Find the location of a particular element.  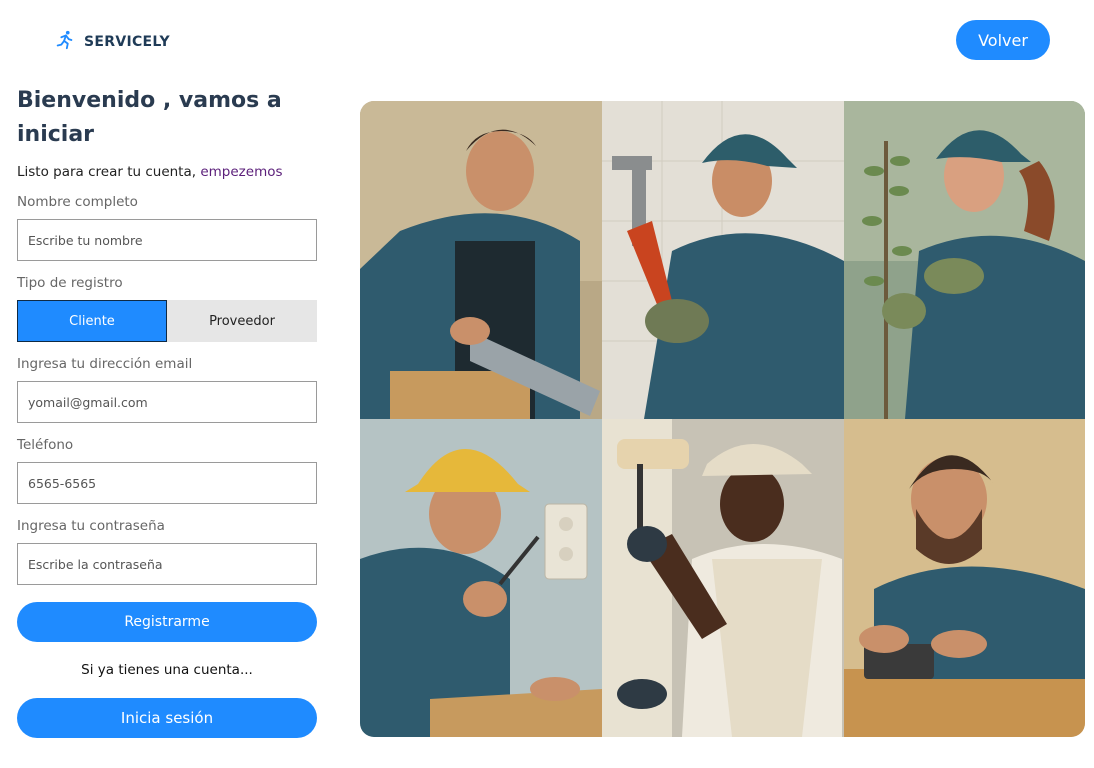

subtitle-text: Listo para crear tu cuenta, is located at coordinates (107, 172).